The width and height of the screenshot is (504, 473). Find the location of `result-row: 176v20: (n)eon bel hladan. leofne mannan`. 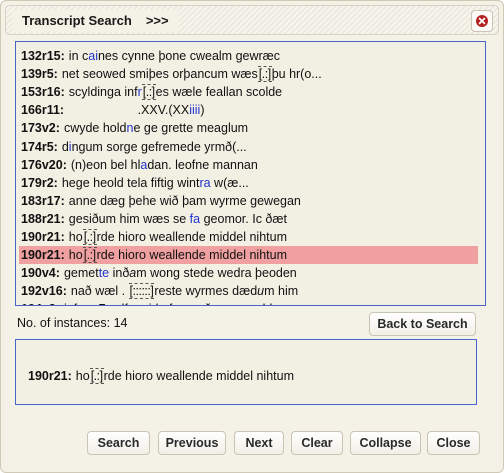

result-row: 176v20: (n)eon bel hladan. leofne mannan is located at coordinates (248, 165).